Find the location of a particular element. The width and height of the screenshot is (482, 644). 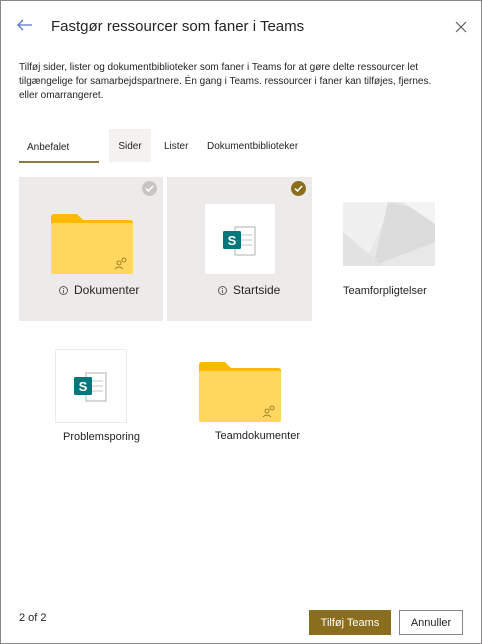

arrow-left-icon is located at coordinates (24, 25).